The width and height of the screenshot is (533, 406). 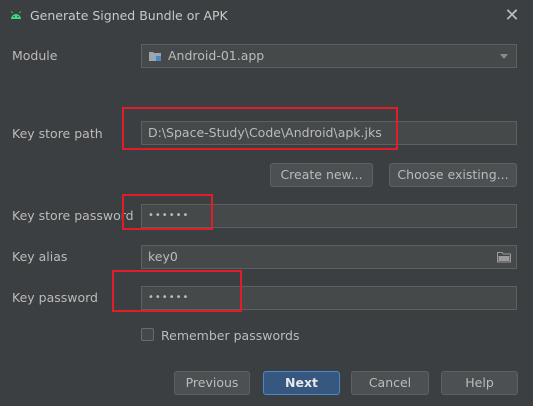 What do you see at coordinates (329, 133) in the screenshot?
I see `key-store-path-input: D:\Space-Study\Code\Android\apk.jks` at bounding box center [329, 133].